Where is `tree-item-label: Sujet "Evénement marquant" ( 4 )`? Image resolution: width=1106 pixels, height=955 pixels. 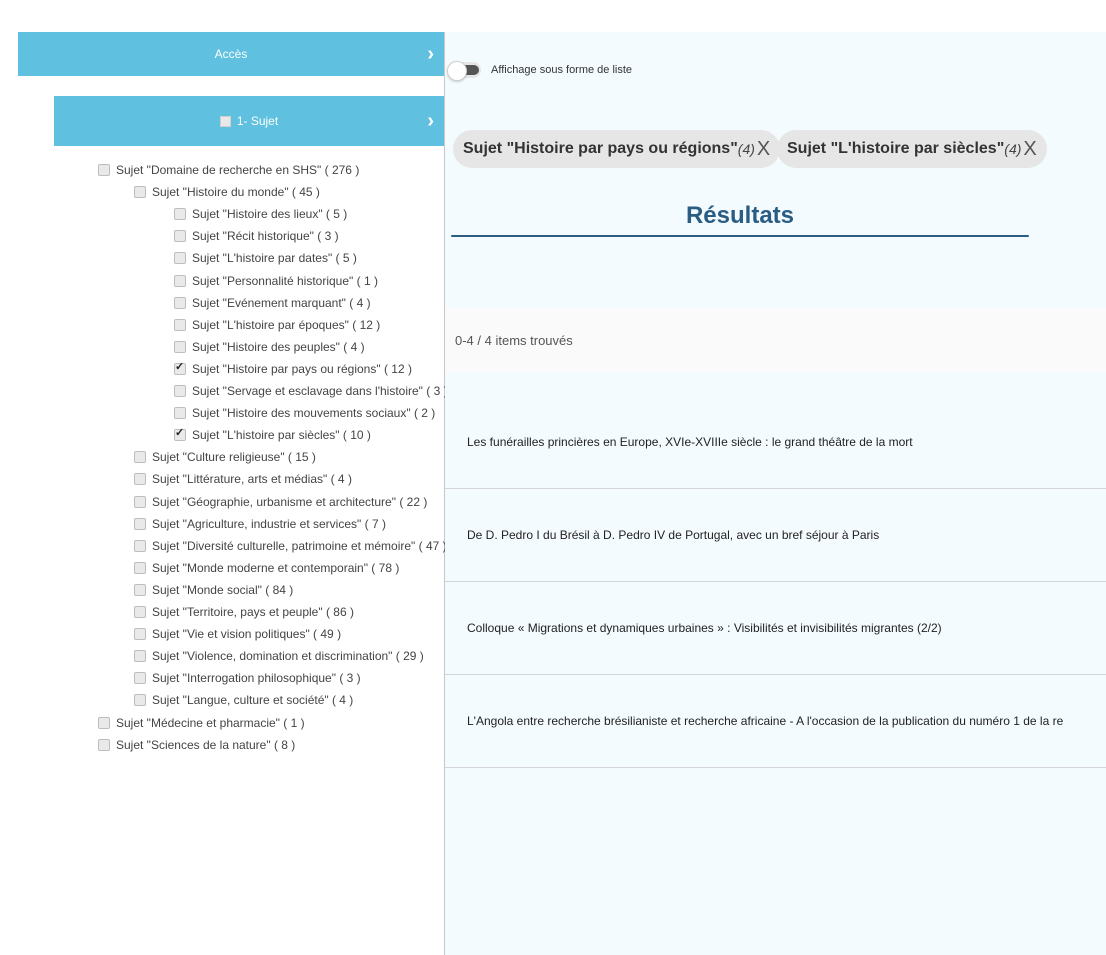
tree-item-label: Sujet "Evénement marquant" ( 4 ) is located at coordinates (281, 302).